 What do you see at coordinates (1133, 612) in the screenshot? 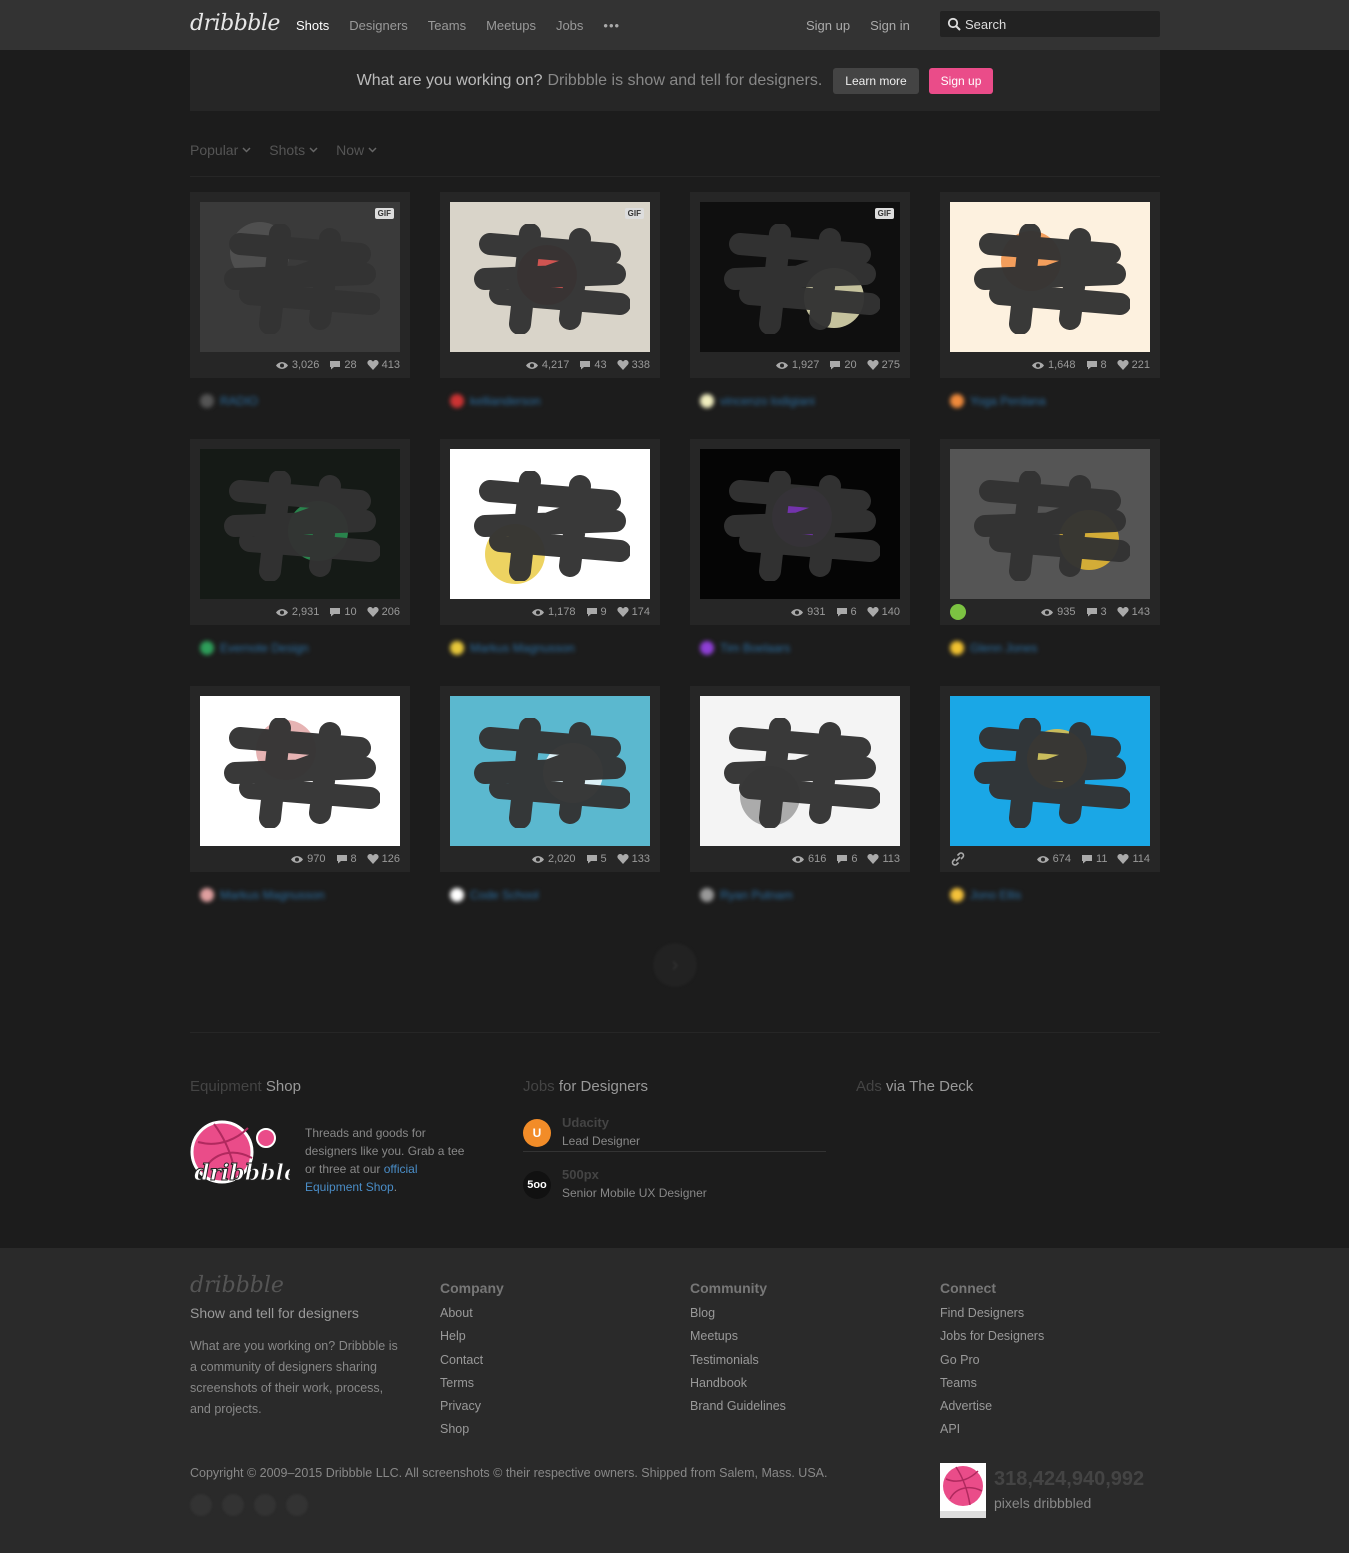
I see `likes-stat: 143` at bounding box center [1133, 612].